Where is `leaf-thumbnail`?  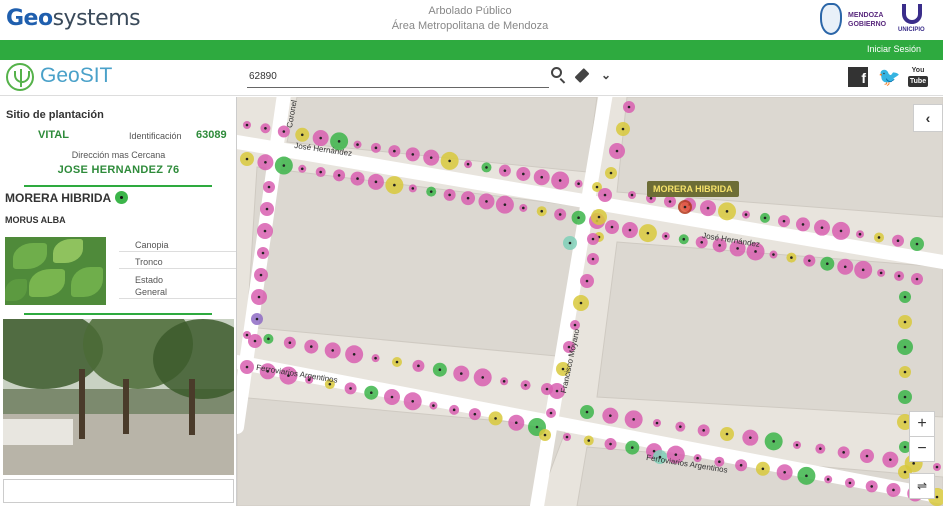
leaf-thumbnail is located at coordinates (55, 271).